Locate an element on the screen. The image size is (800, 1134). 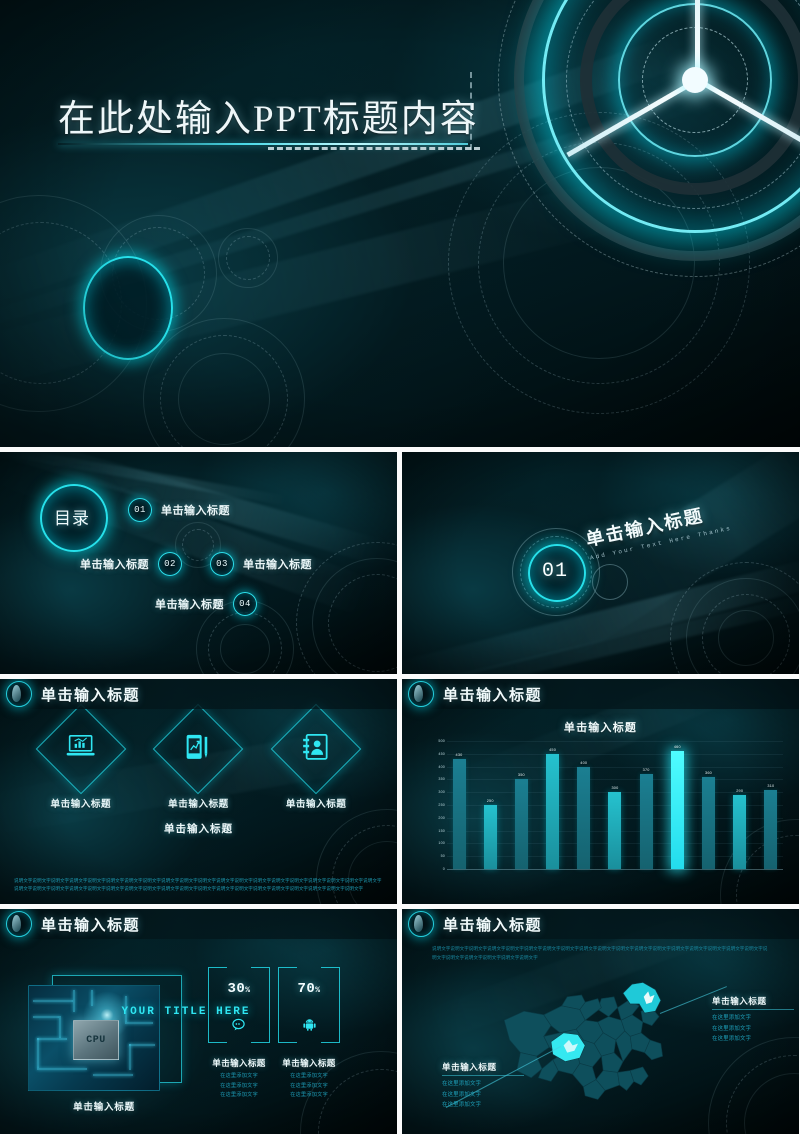
chat-bubble-icon is located at coordinates (239, 1025).